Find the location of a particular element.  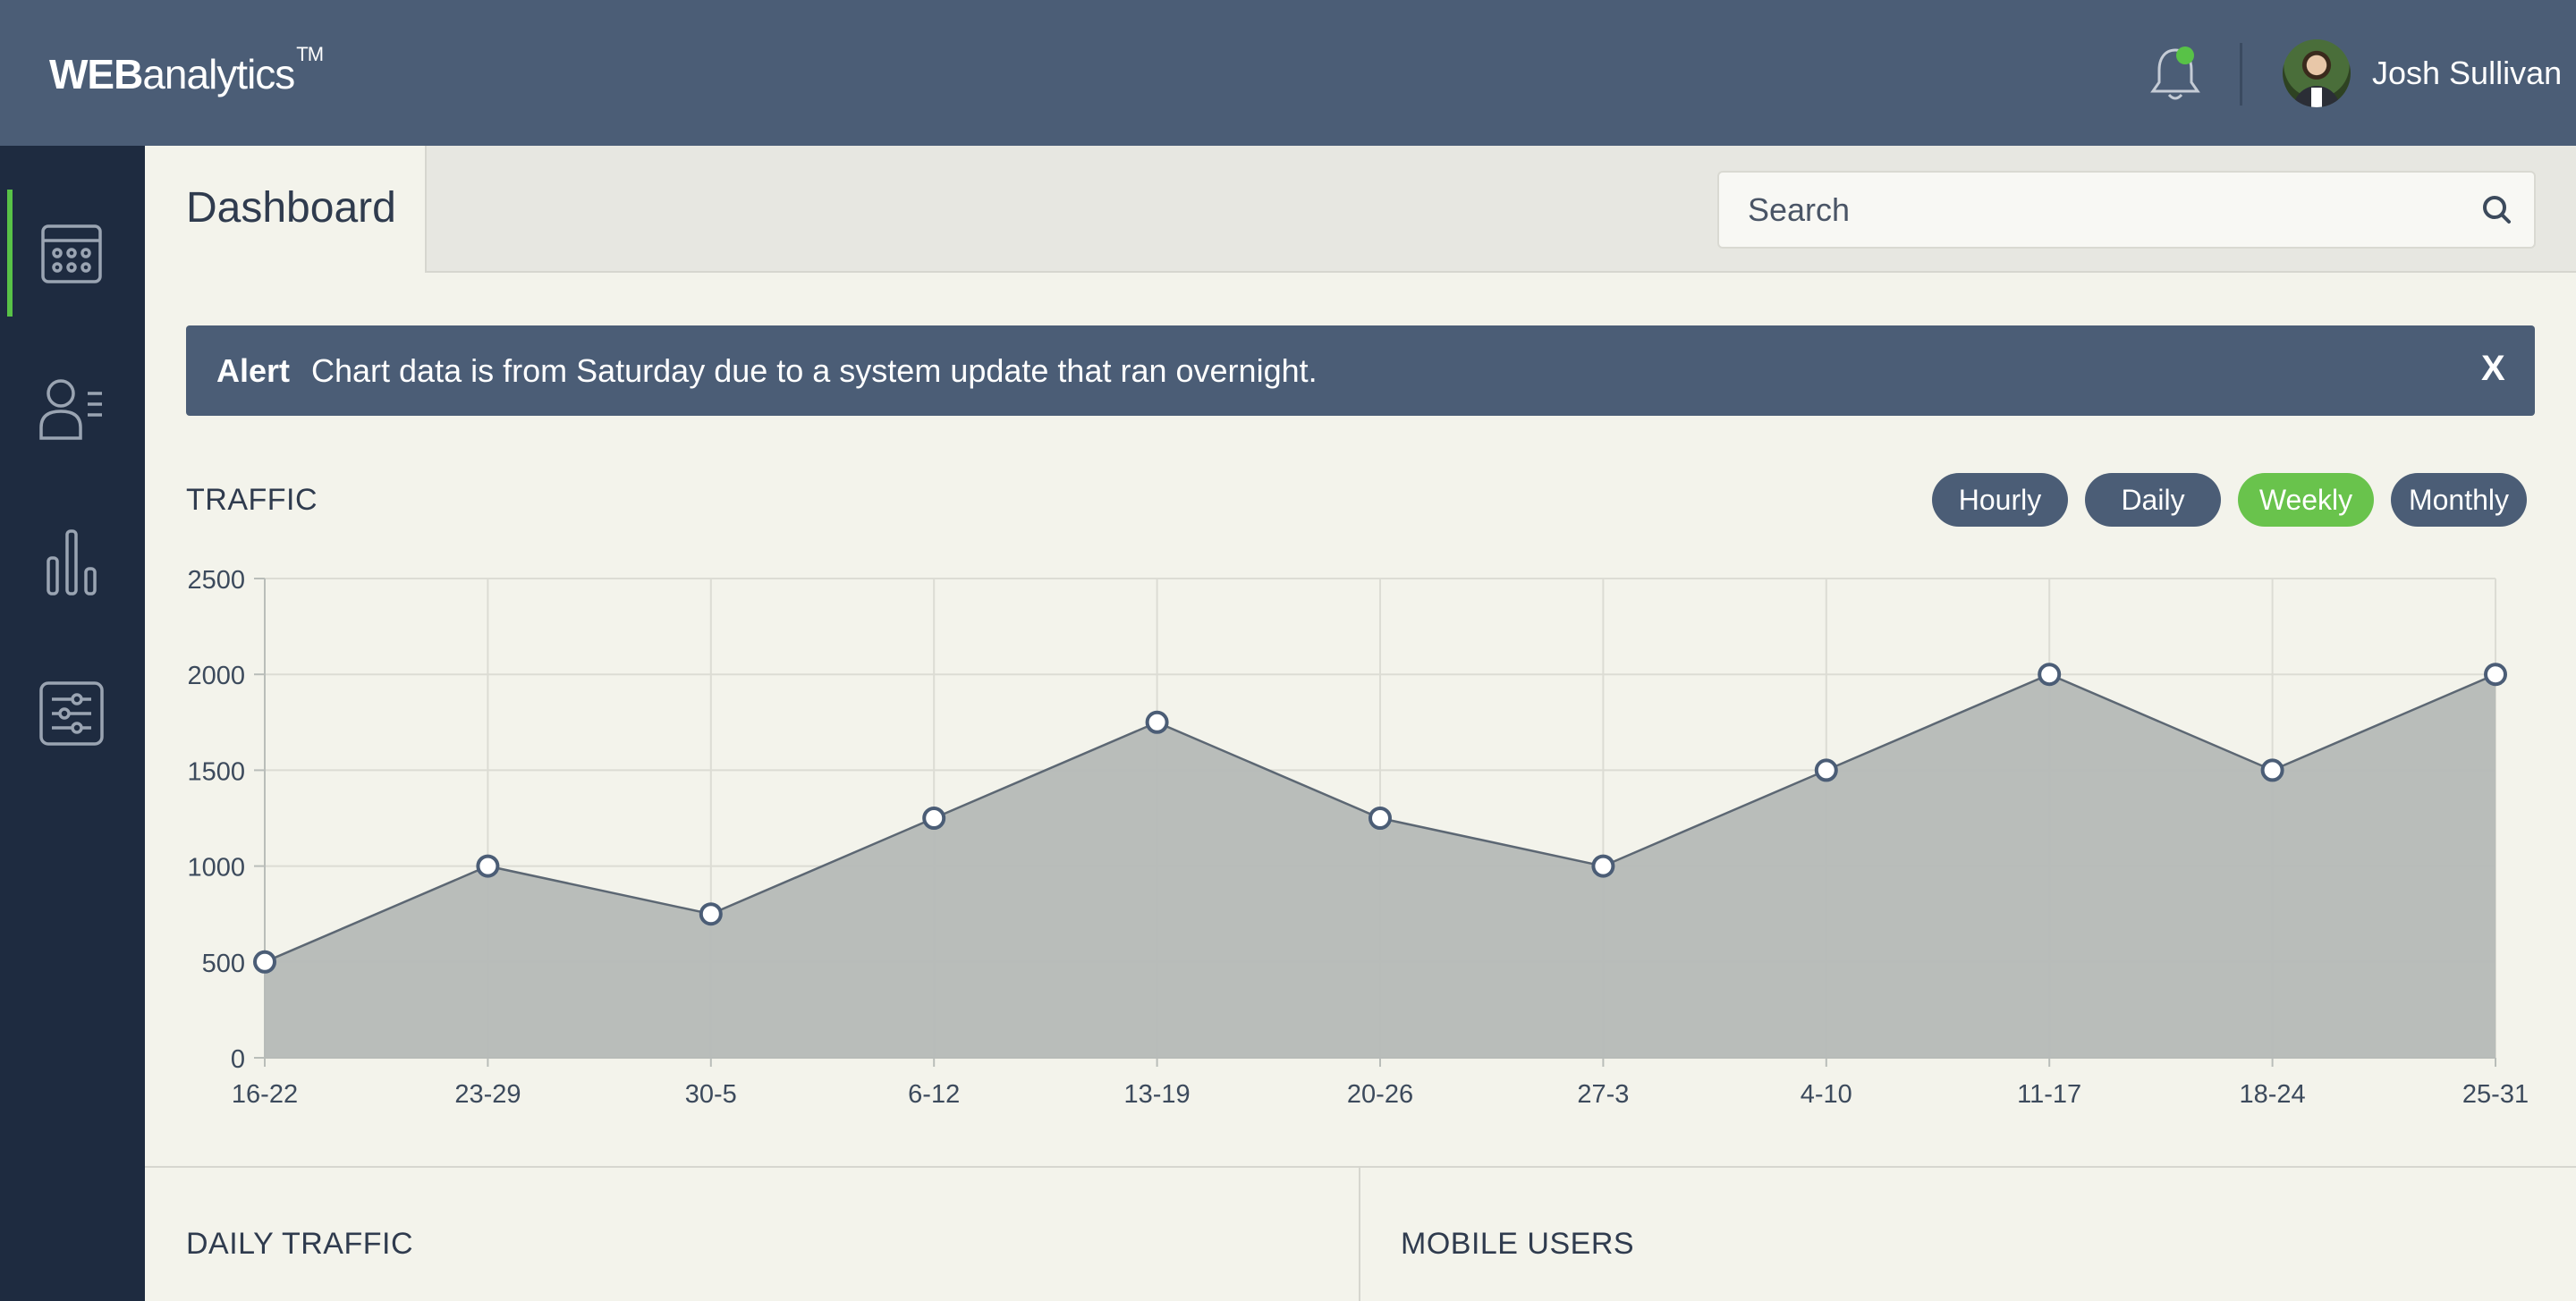

x-tick-label: 4-10 is located at coordinates (1826, 1094).